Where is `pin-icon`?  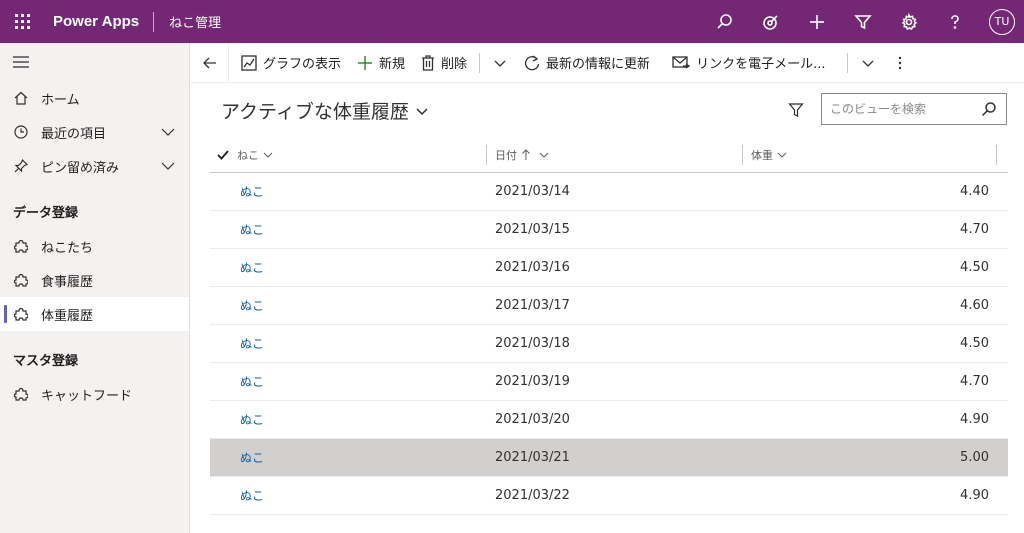 pin-icon is located at coordinates (21, 166).